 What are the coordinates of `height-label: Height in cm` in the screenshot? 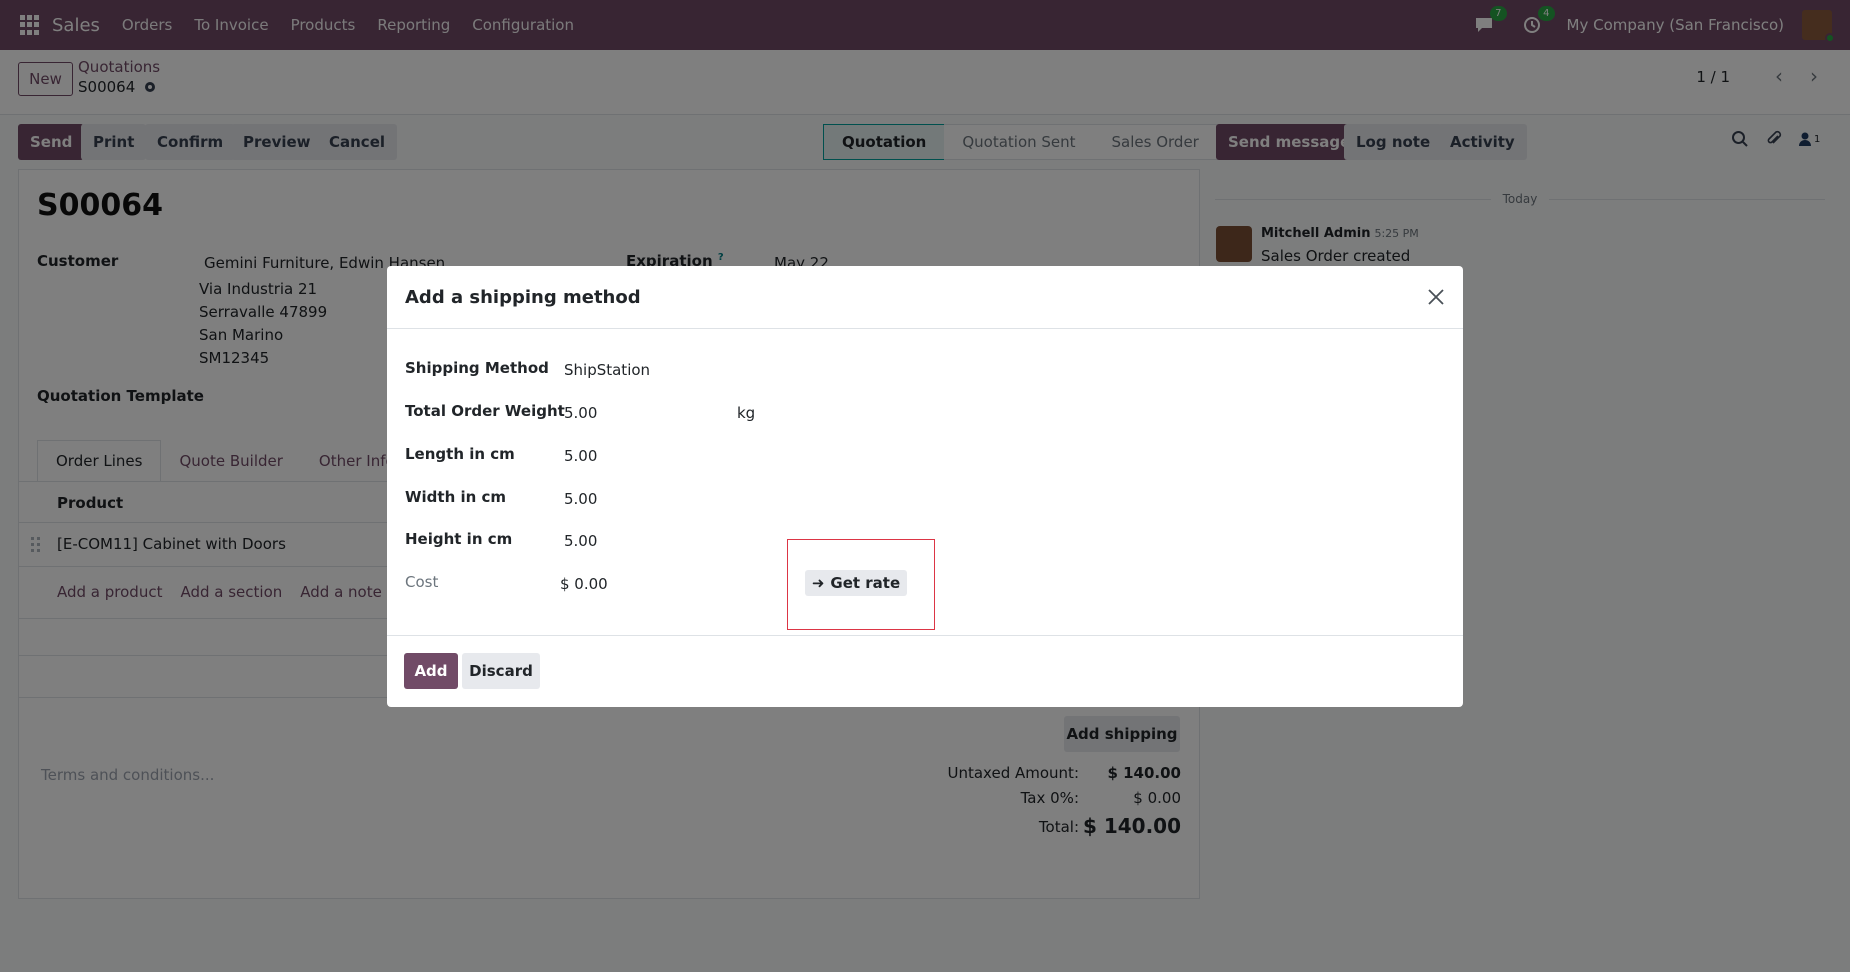 It's located at (459, 539).